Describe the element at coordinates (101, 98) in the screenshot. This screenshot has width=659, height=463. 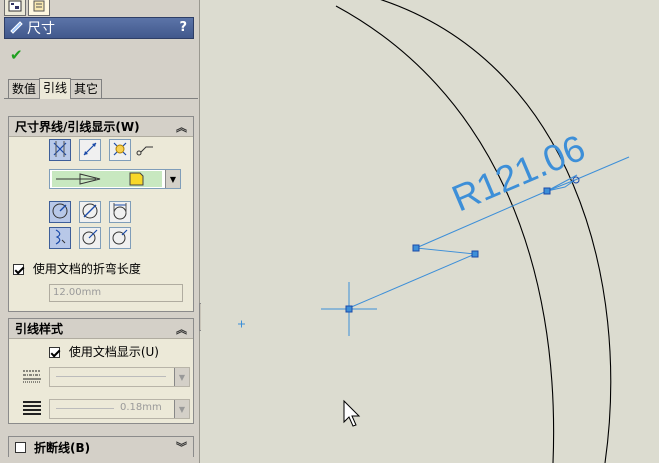
I see `subtab-divider` at that location.